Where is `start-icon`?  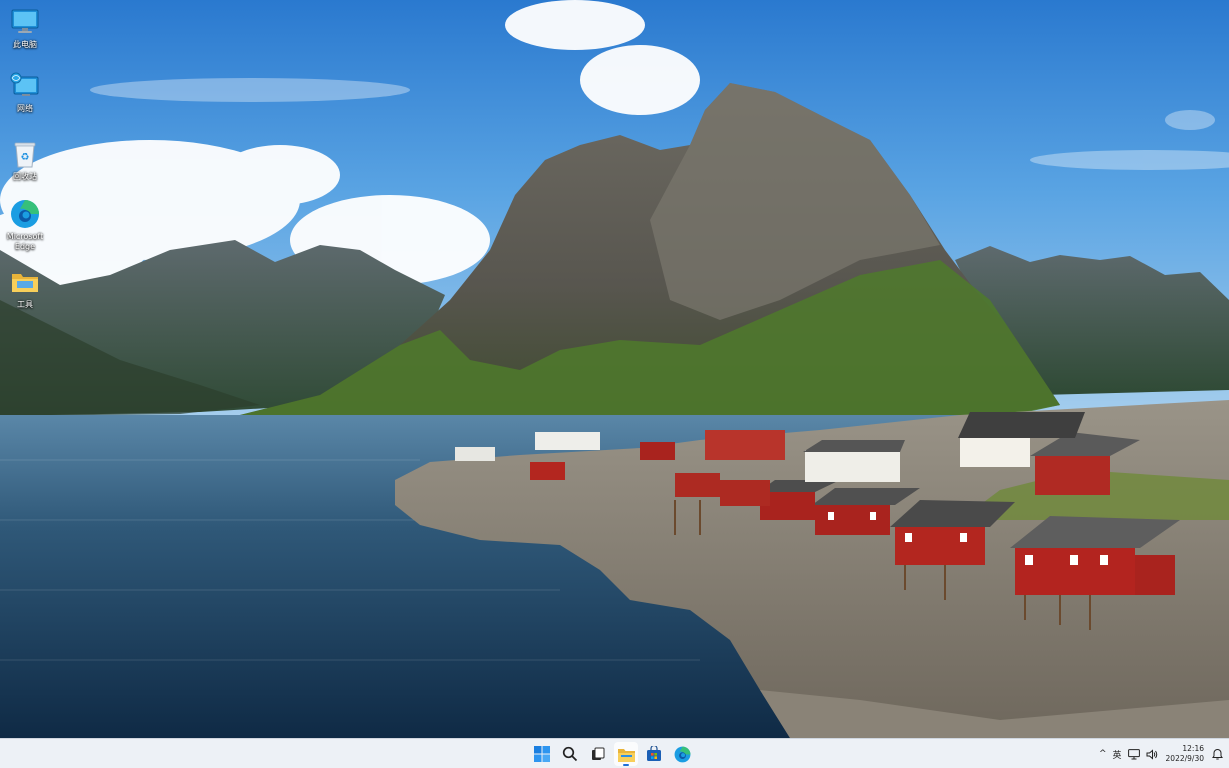 start-icon is located at coordinates (542, 754).